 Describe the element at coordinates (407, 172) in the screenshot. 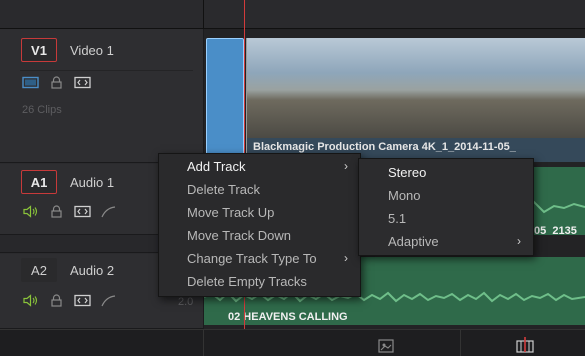

I see `menu-item-label: Stereo` at that location.